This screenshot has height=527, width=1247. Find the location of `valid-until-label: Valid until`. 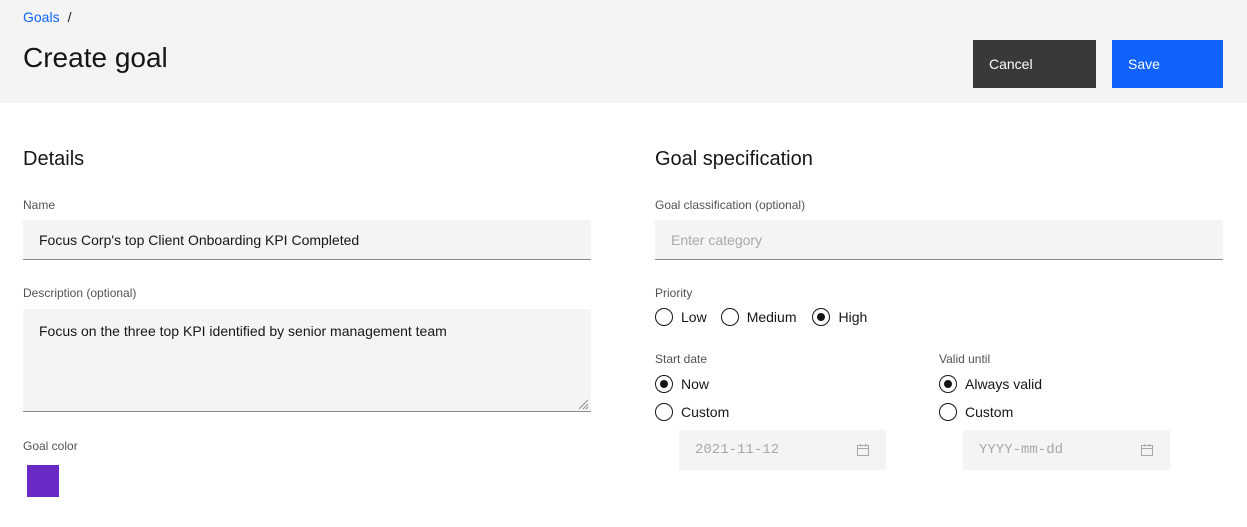

valid-until-label: Valid until is located at coordinates (965, 359).